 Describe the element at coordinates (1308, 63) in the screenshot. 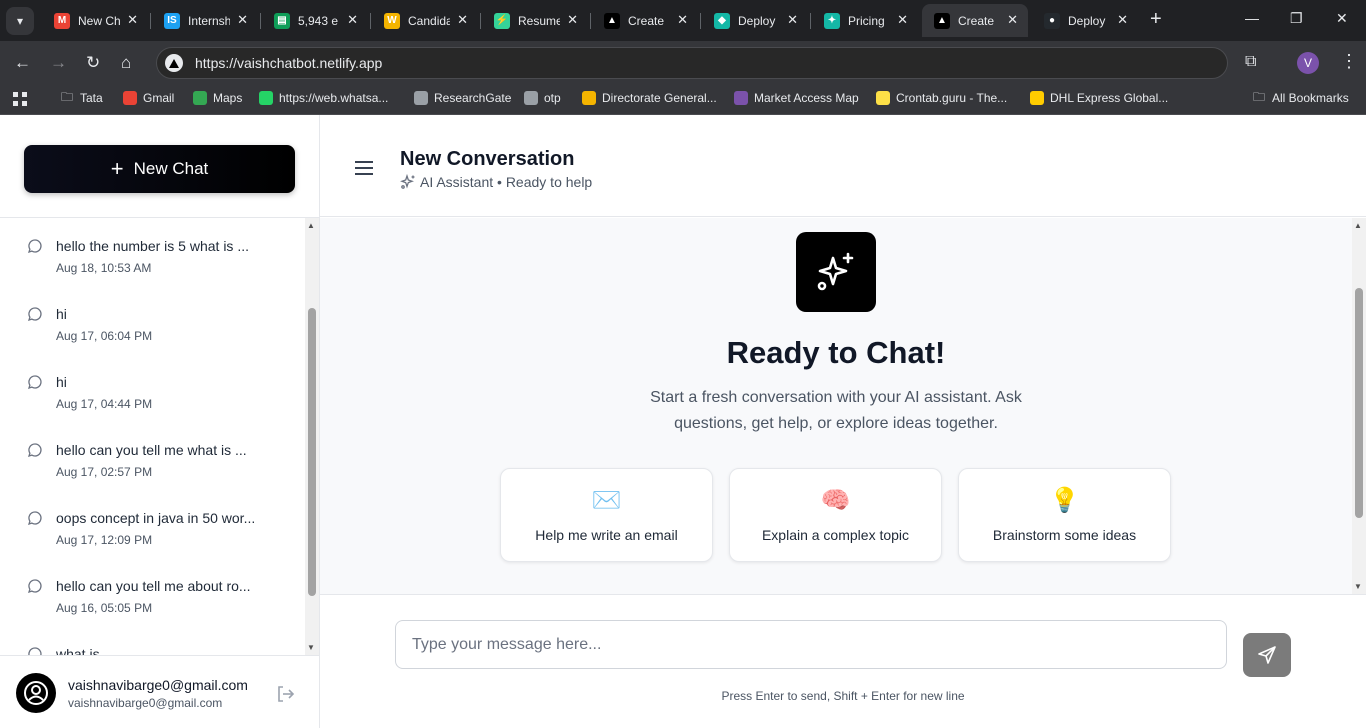

I see `profile-avatar: V` at that location.